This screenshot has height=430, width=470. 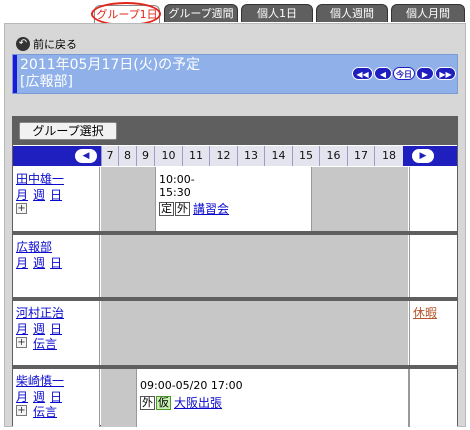 I want to click on hour-cell: 12, so click(x=223, y=156).